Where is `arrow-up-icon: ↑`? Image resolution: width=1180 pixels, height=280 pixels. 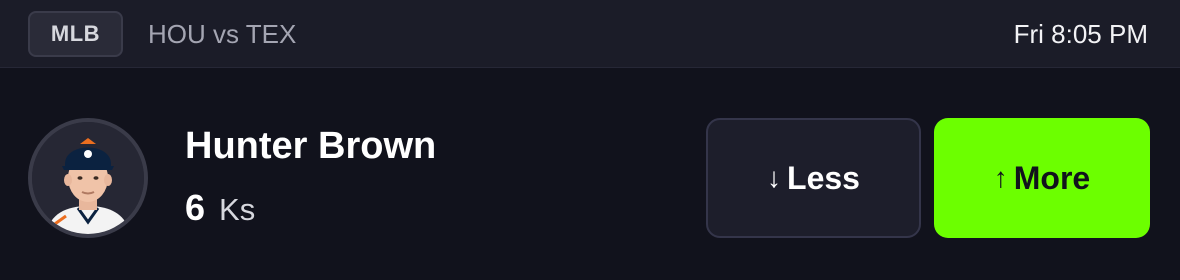
arrow-up-icon: ↑ is located at coordinates (1000, 177).